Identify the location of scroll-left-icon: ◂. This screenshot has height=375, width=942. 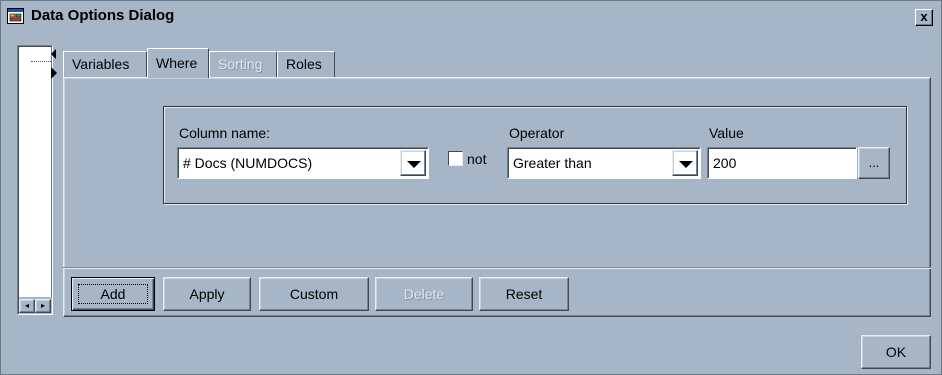
(26, 305).